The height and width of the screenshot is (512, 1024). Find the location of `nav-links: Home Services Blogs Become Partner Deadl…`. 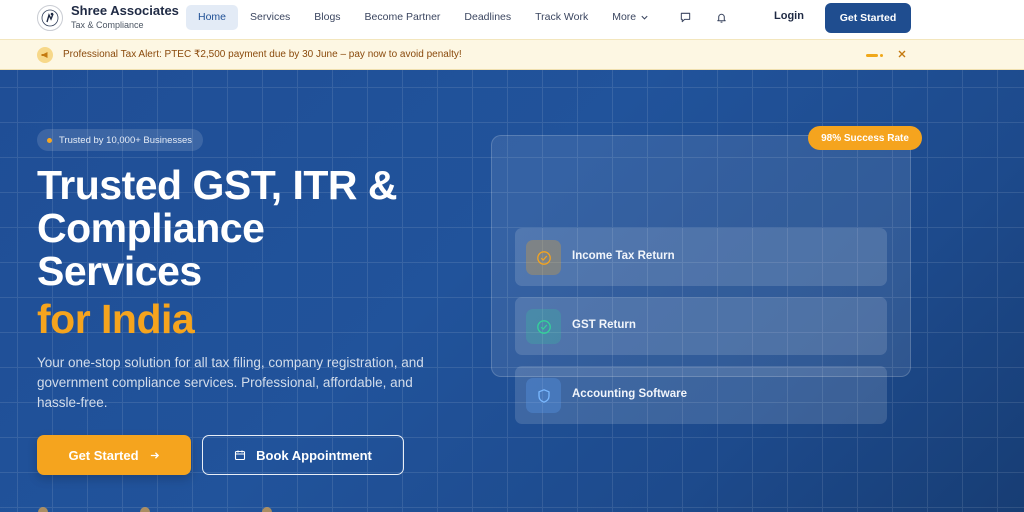

nav-links: Home Services Blogs Become Partner Deadl… is located at coordinates (458, 17).